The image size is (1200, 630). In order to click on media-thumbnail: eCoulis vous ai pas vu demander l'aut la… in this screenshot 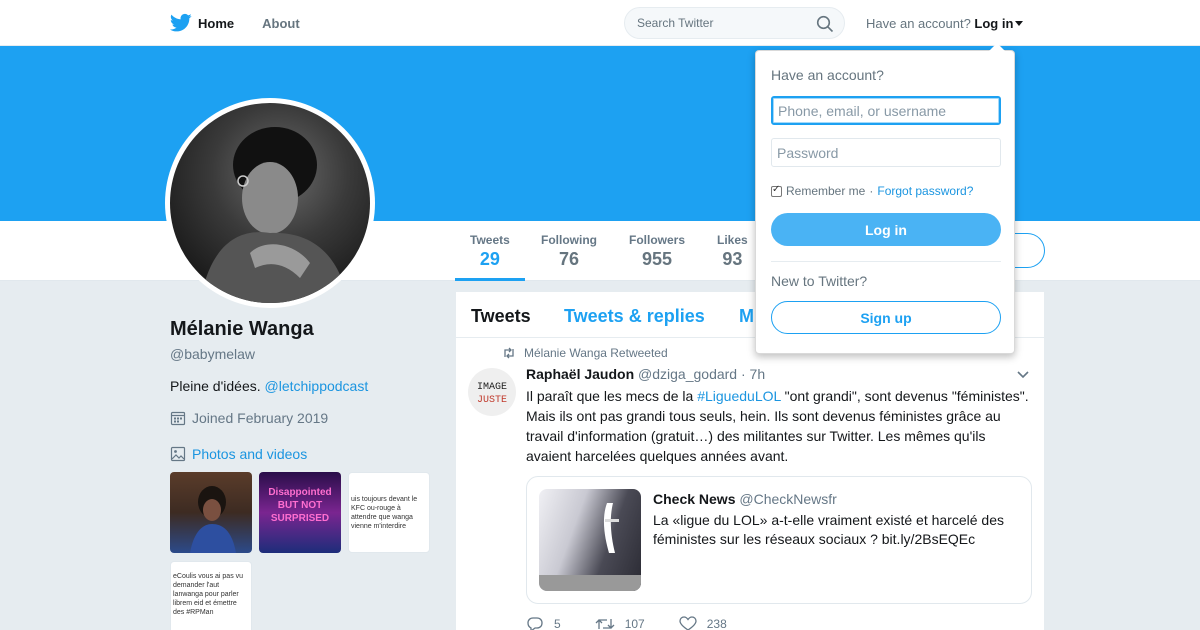, I will do `click(211, 595)`.